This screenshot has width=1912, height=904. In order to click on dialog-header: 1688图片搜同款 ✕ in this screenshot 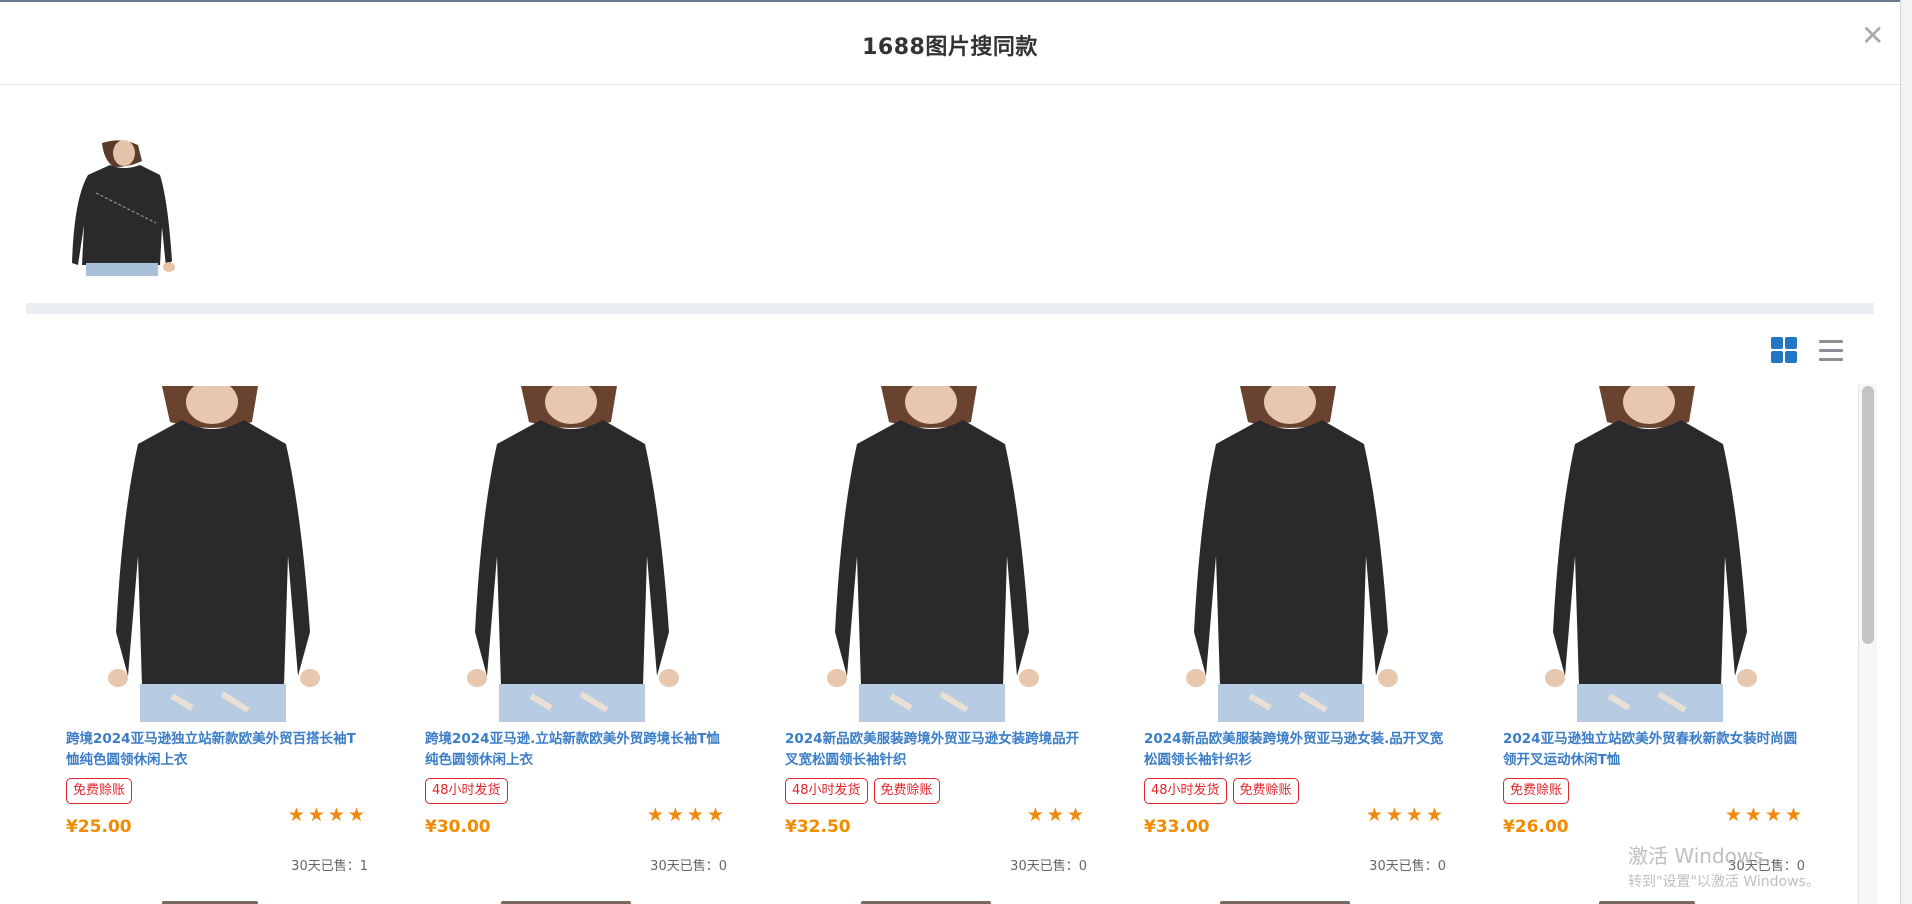, I will do `click(950, 43)`.